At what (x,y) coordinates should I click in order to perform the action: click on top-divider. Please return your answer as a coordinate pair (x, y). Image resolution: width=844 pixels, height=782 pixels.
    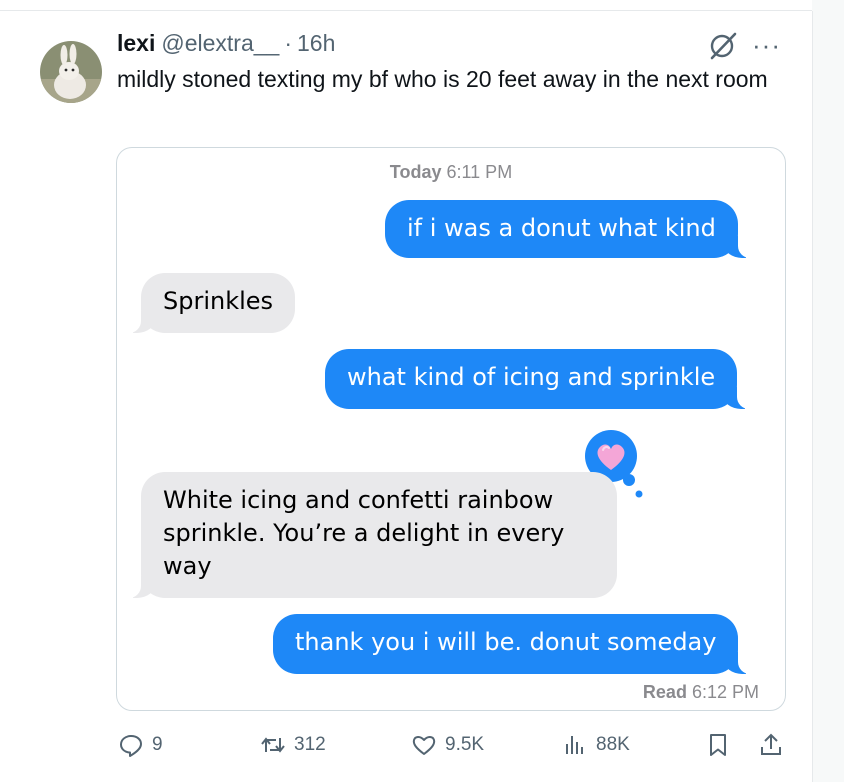
    Looking at the image, I should click on (406, 5).